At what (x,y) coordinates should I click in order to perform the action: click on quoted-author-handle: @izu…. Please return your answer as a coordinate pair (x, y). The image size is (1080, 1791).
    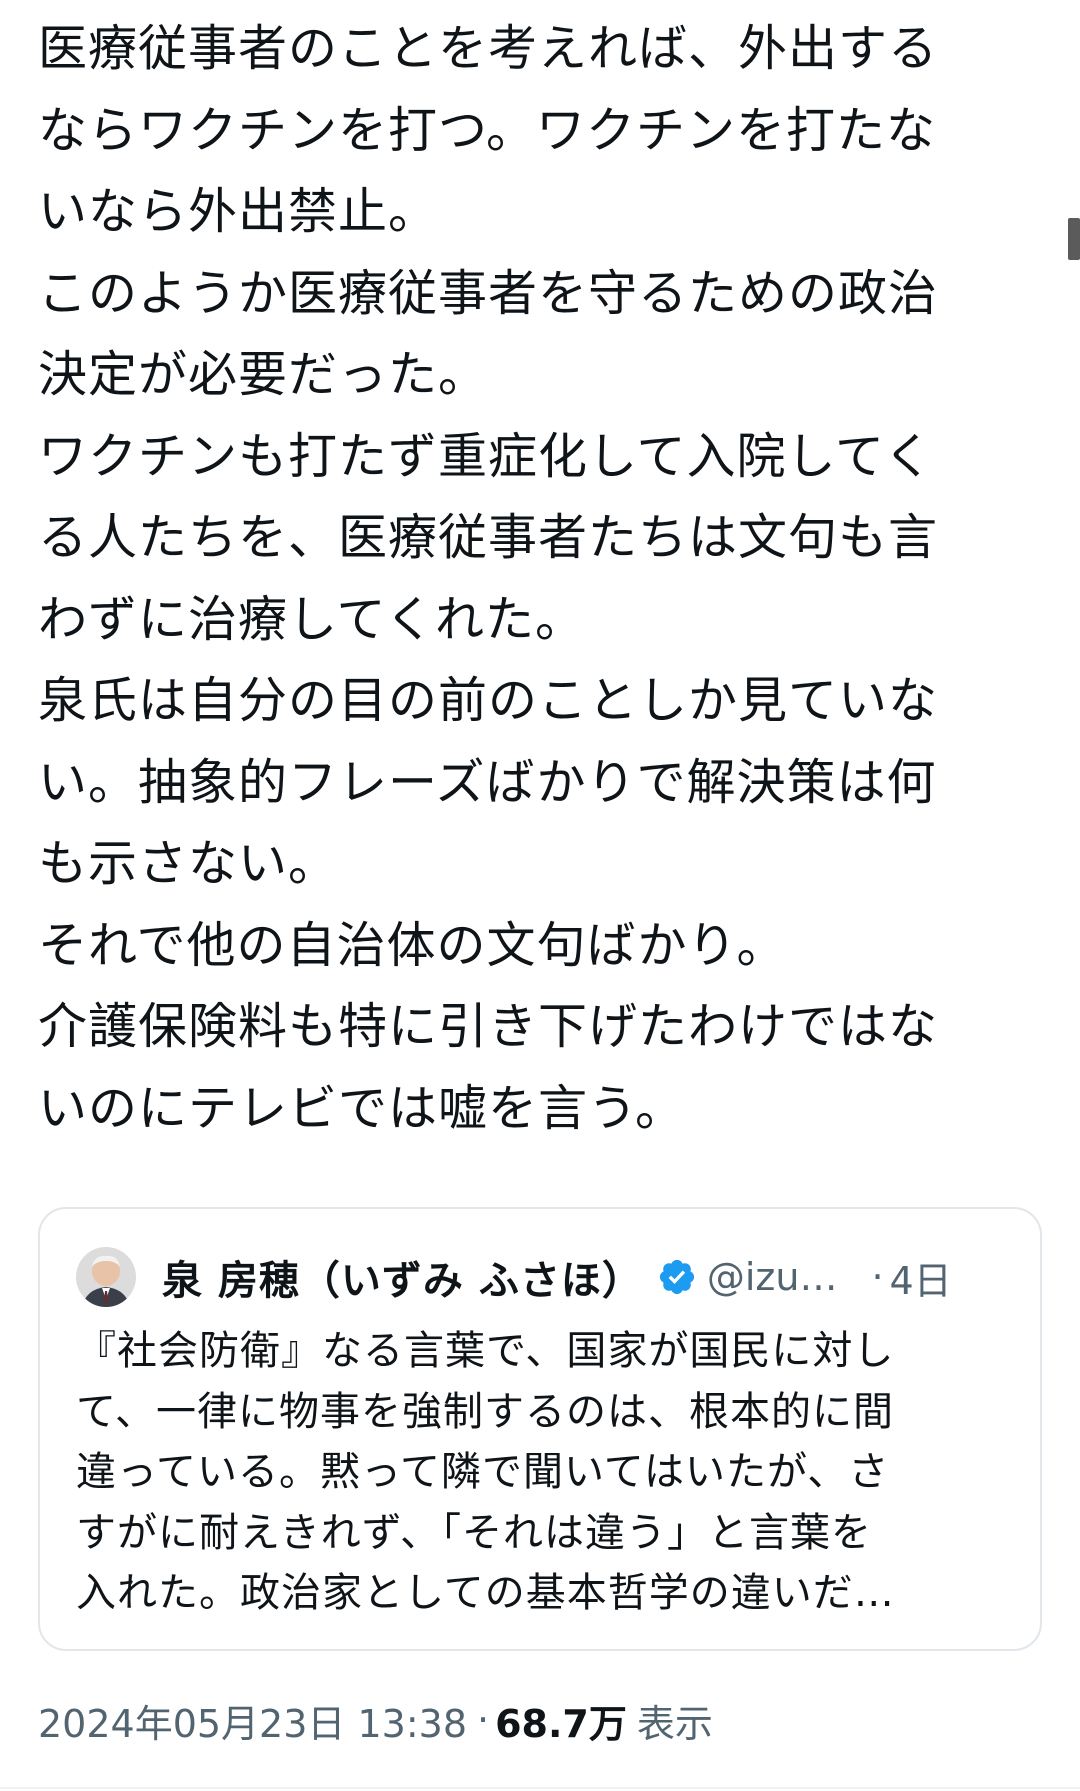
    Looking at the image, I should click on (772, 1277).